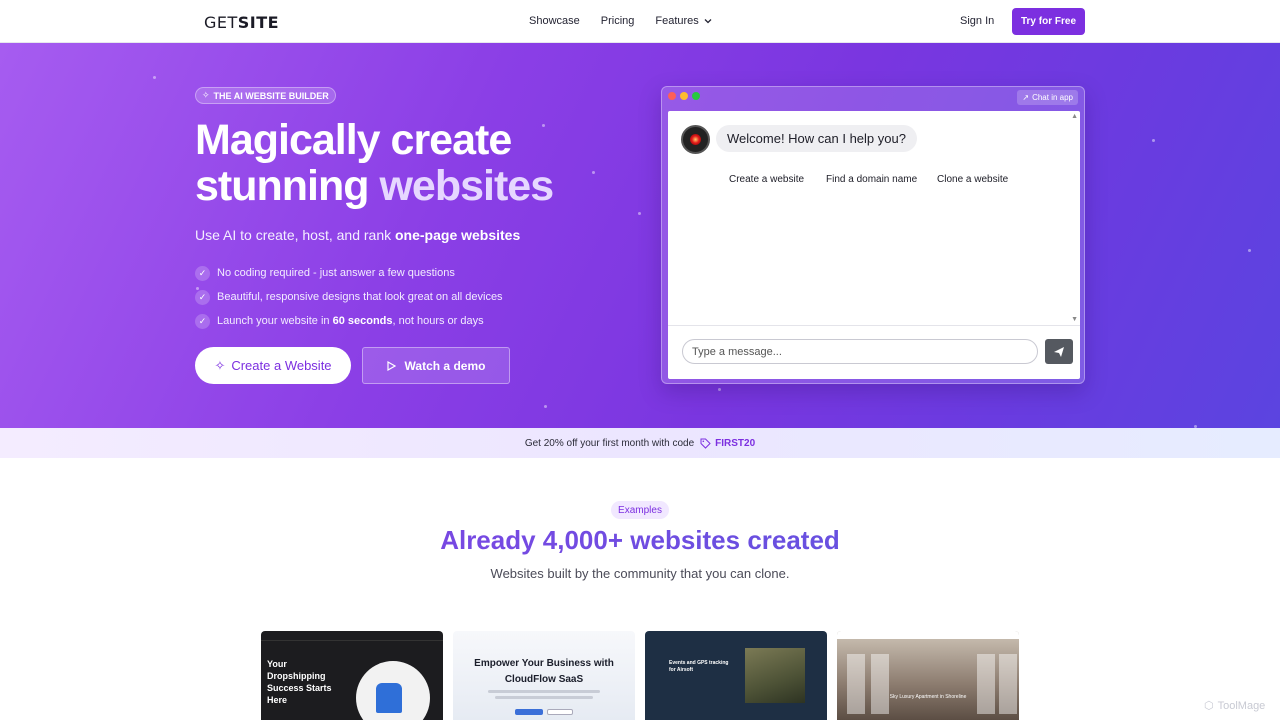 This screenshot has height=720, width=1280. Describe the element at coordinates (928, 679) in the screenshot. I see `thumbnail-photo: Sky Luxury Apartment in Shoreline` at that location.